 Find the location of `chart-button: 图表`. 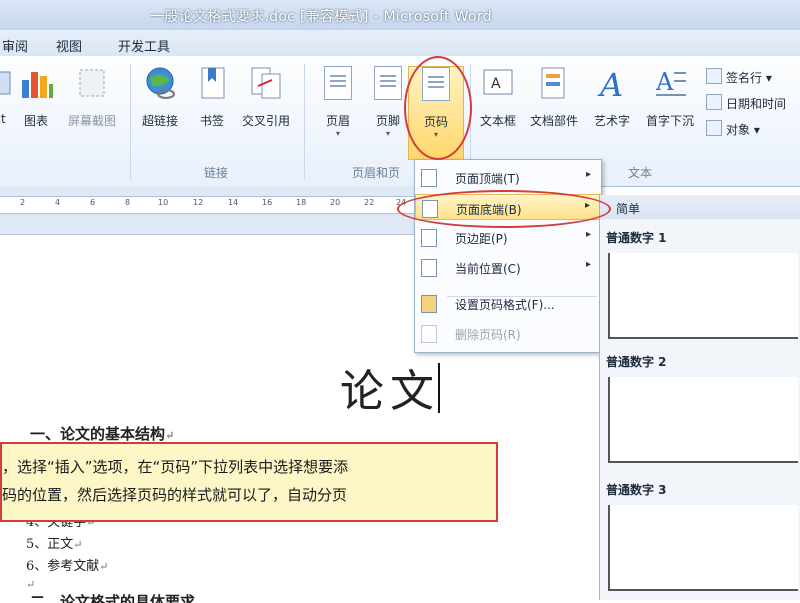

chart-button: 图表 is located at coordinates (36, 97).